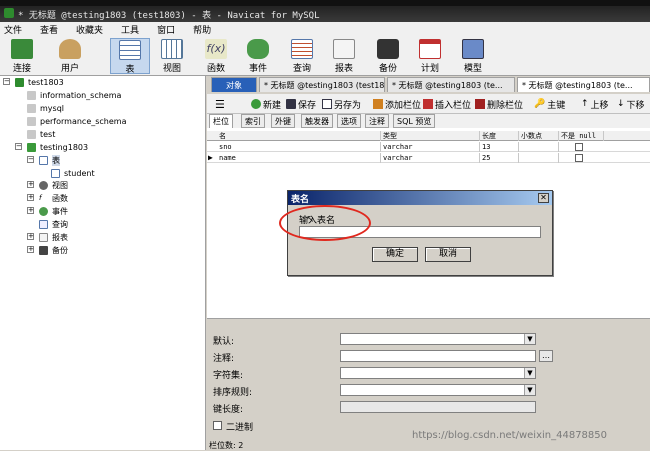 The height and width of the screenshot is (451, 650). Describe the element at coordinates (172, 56) in the screenshot. I see `view-button: 视图` at that location.